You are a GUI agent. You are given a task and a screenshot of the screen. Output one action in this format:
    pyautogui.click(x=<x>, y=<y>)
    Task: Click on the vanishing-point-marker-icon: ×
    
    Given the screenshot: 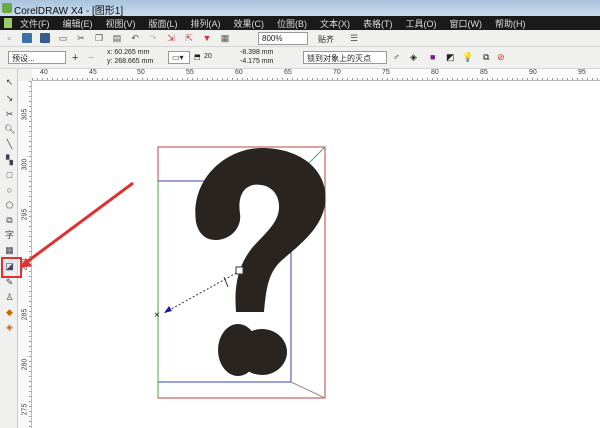 What is the action you would take?
    pyautogui.click(x=157, y=315)
    